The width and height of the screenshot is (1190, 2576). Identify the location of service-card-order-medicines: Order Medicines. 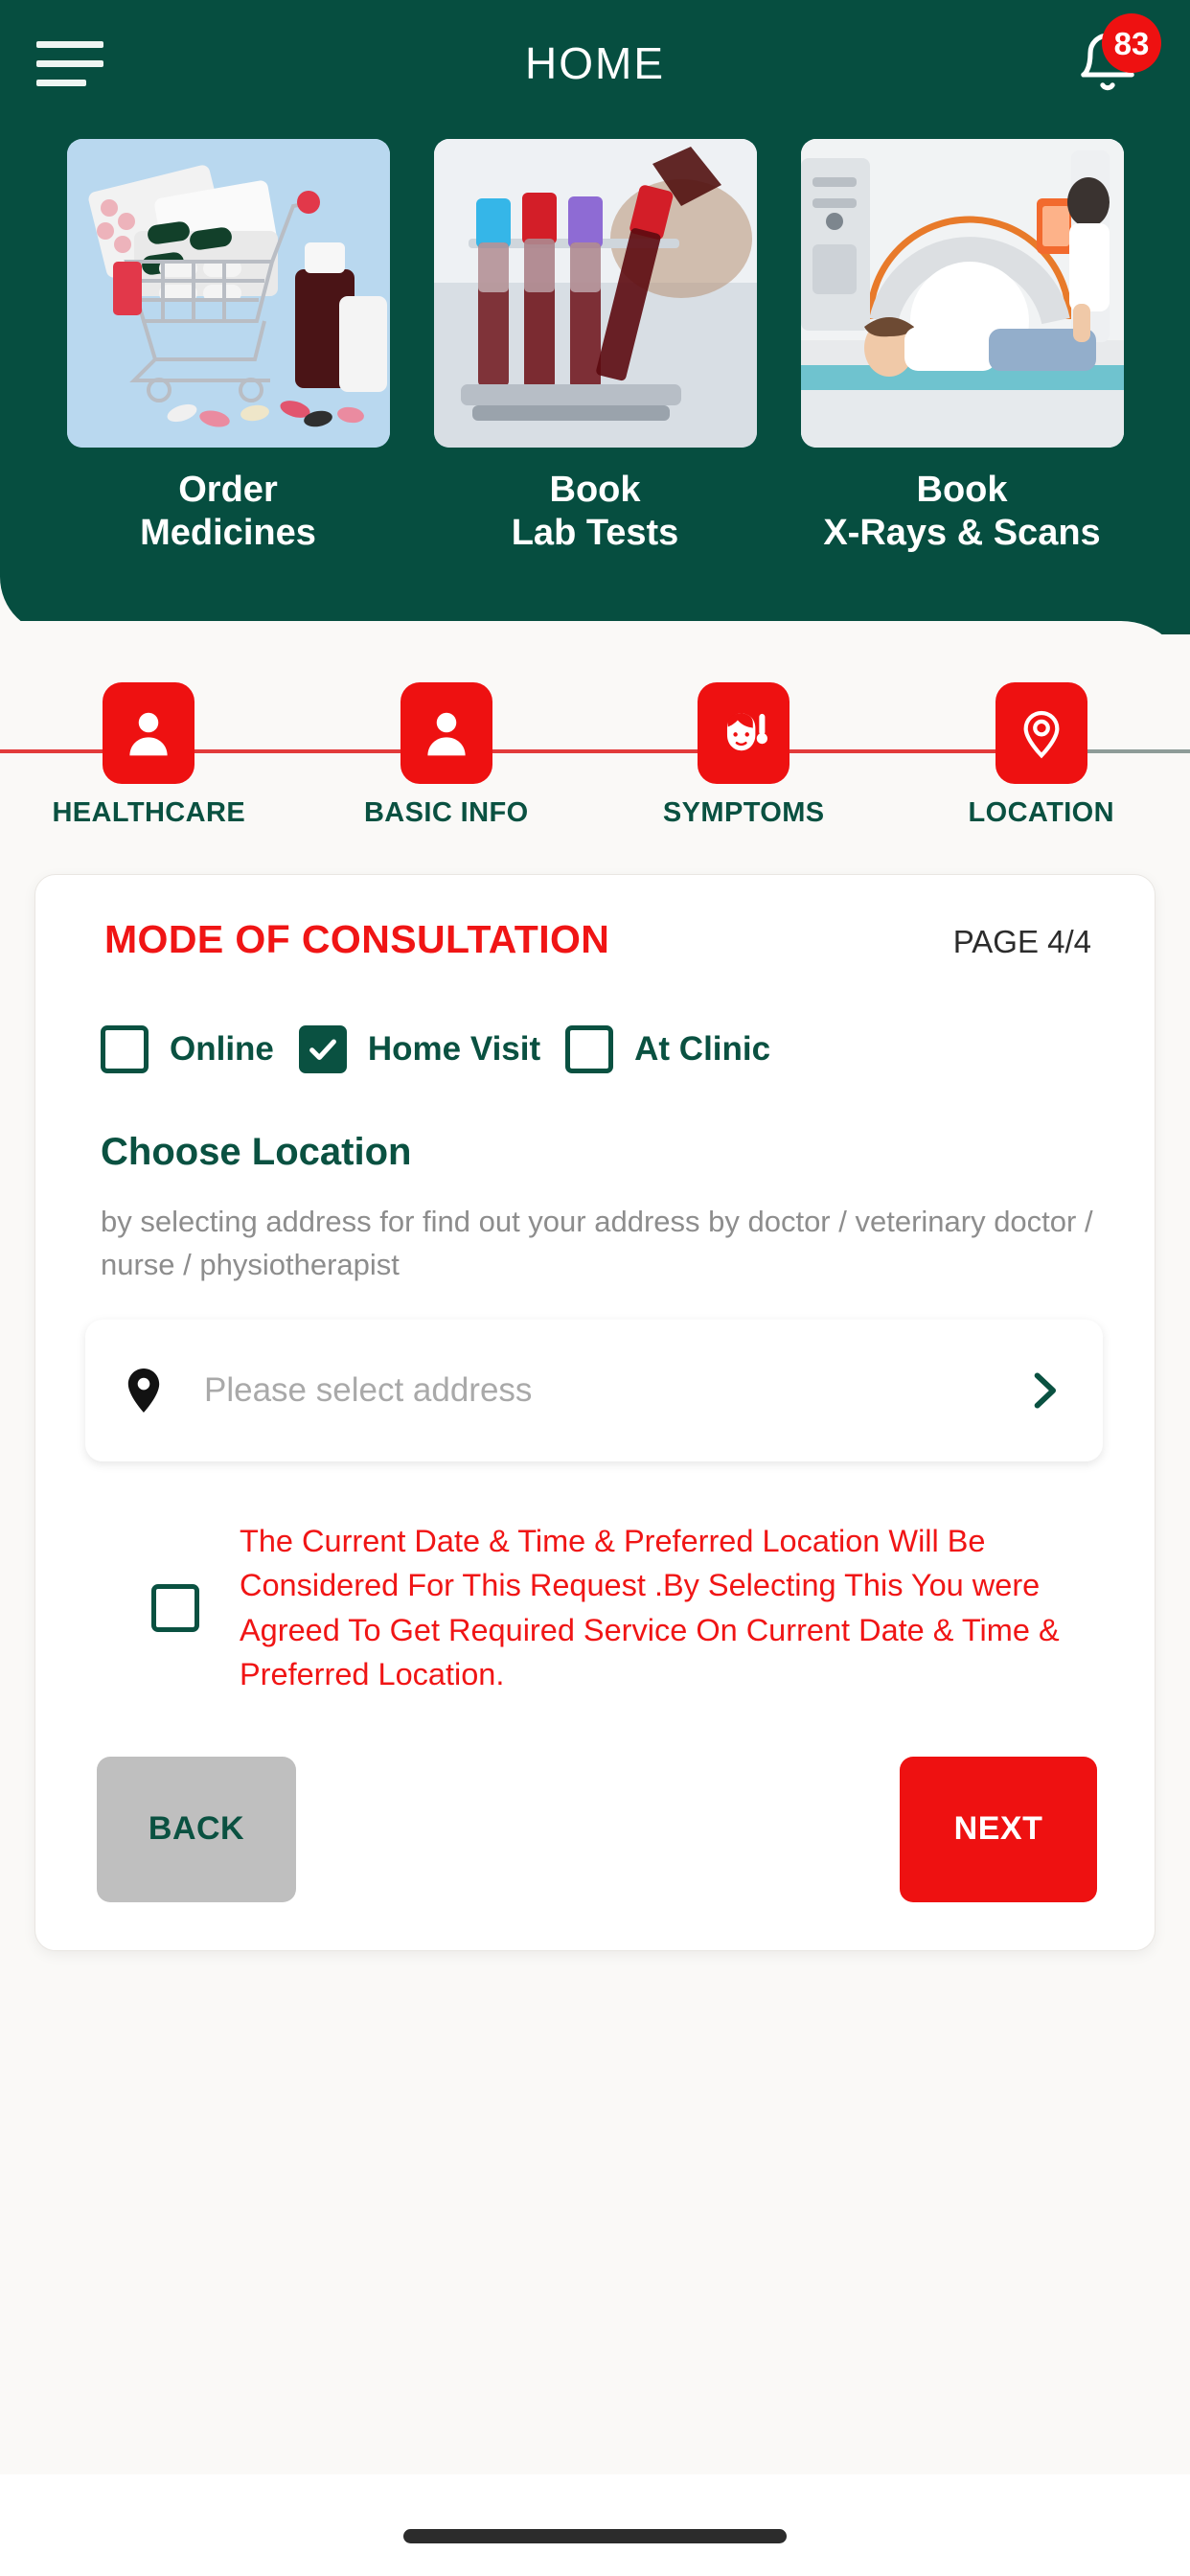
(228, 347).